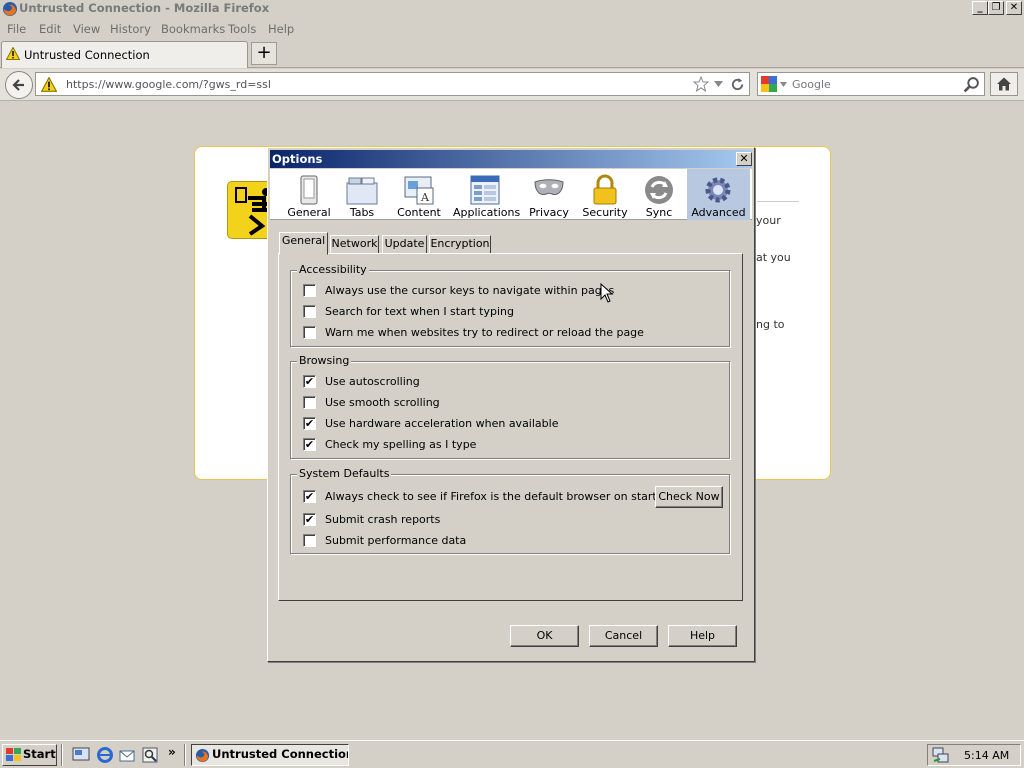 Image resolution: width=1024 pixels, height=768 pixels. What do you see at coordinates (996, 8) in the screenshot?
I see `restore-button: ❐` at bounding box center [996, 8].